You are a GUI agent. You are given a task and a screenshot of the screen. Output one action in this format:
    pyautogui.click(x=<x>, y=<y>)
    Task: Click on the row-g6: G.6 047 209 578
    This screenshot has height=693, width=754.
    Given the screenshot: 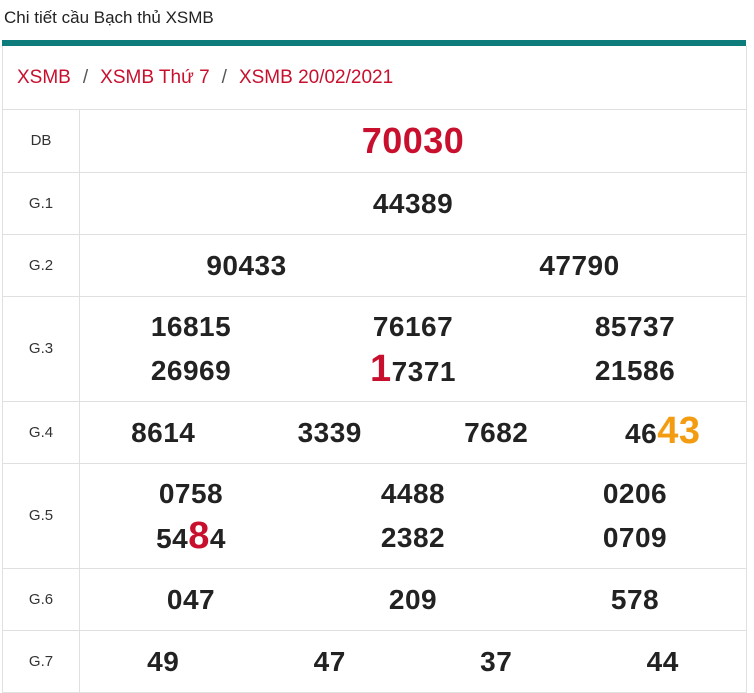 What is the action you would take?
    pyautogui.click(x=374, y=598)
    